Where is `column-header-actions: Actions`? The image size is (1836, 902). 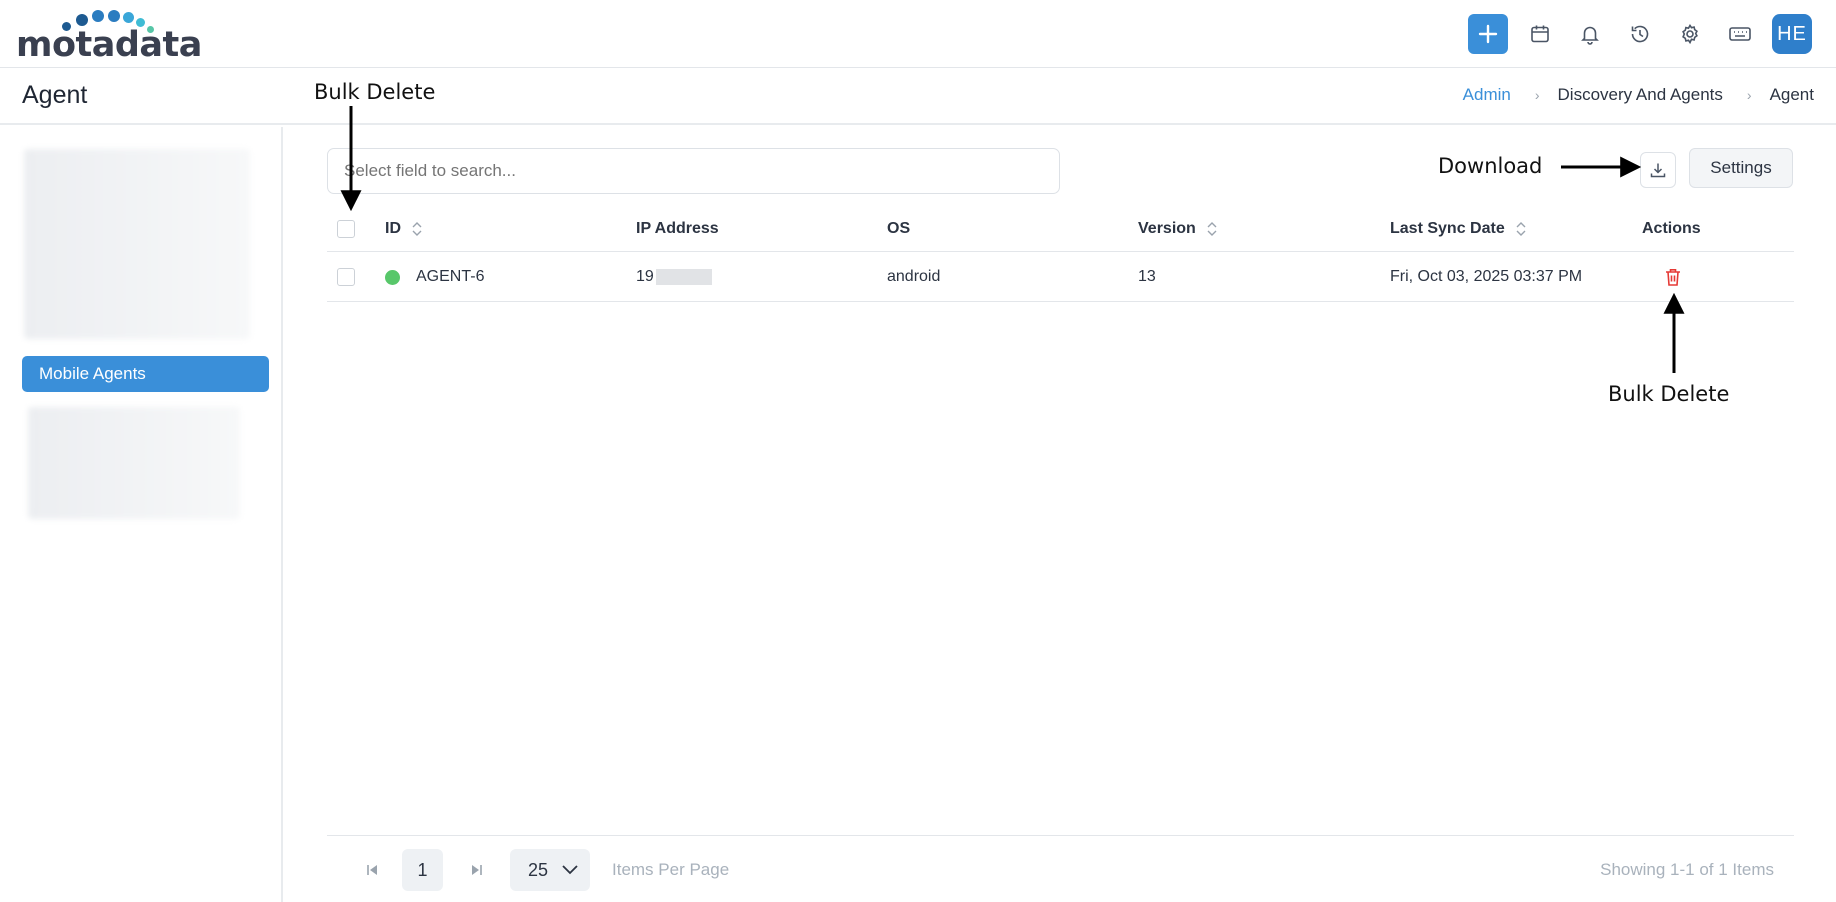 column-header-actions: Actions is located at coordinates (1671, 228).